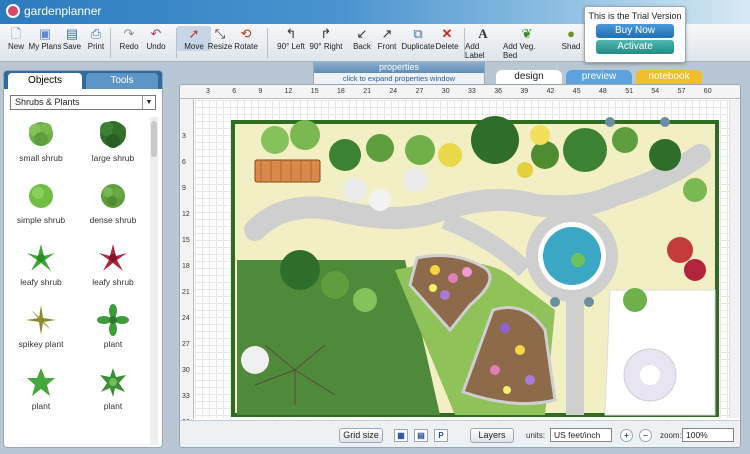 This screenshot has height=454, width=750. Describe the element at coordinates (113, 320) in the screenshot. I see `plant-icon` at that location.